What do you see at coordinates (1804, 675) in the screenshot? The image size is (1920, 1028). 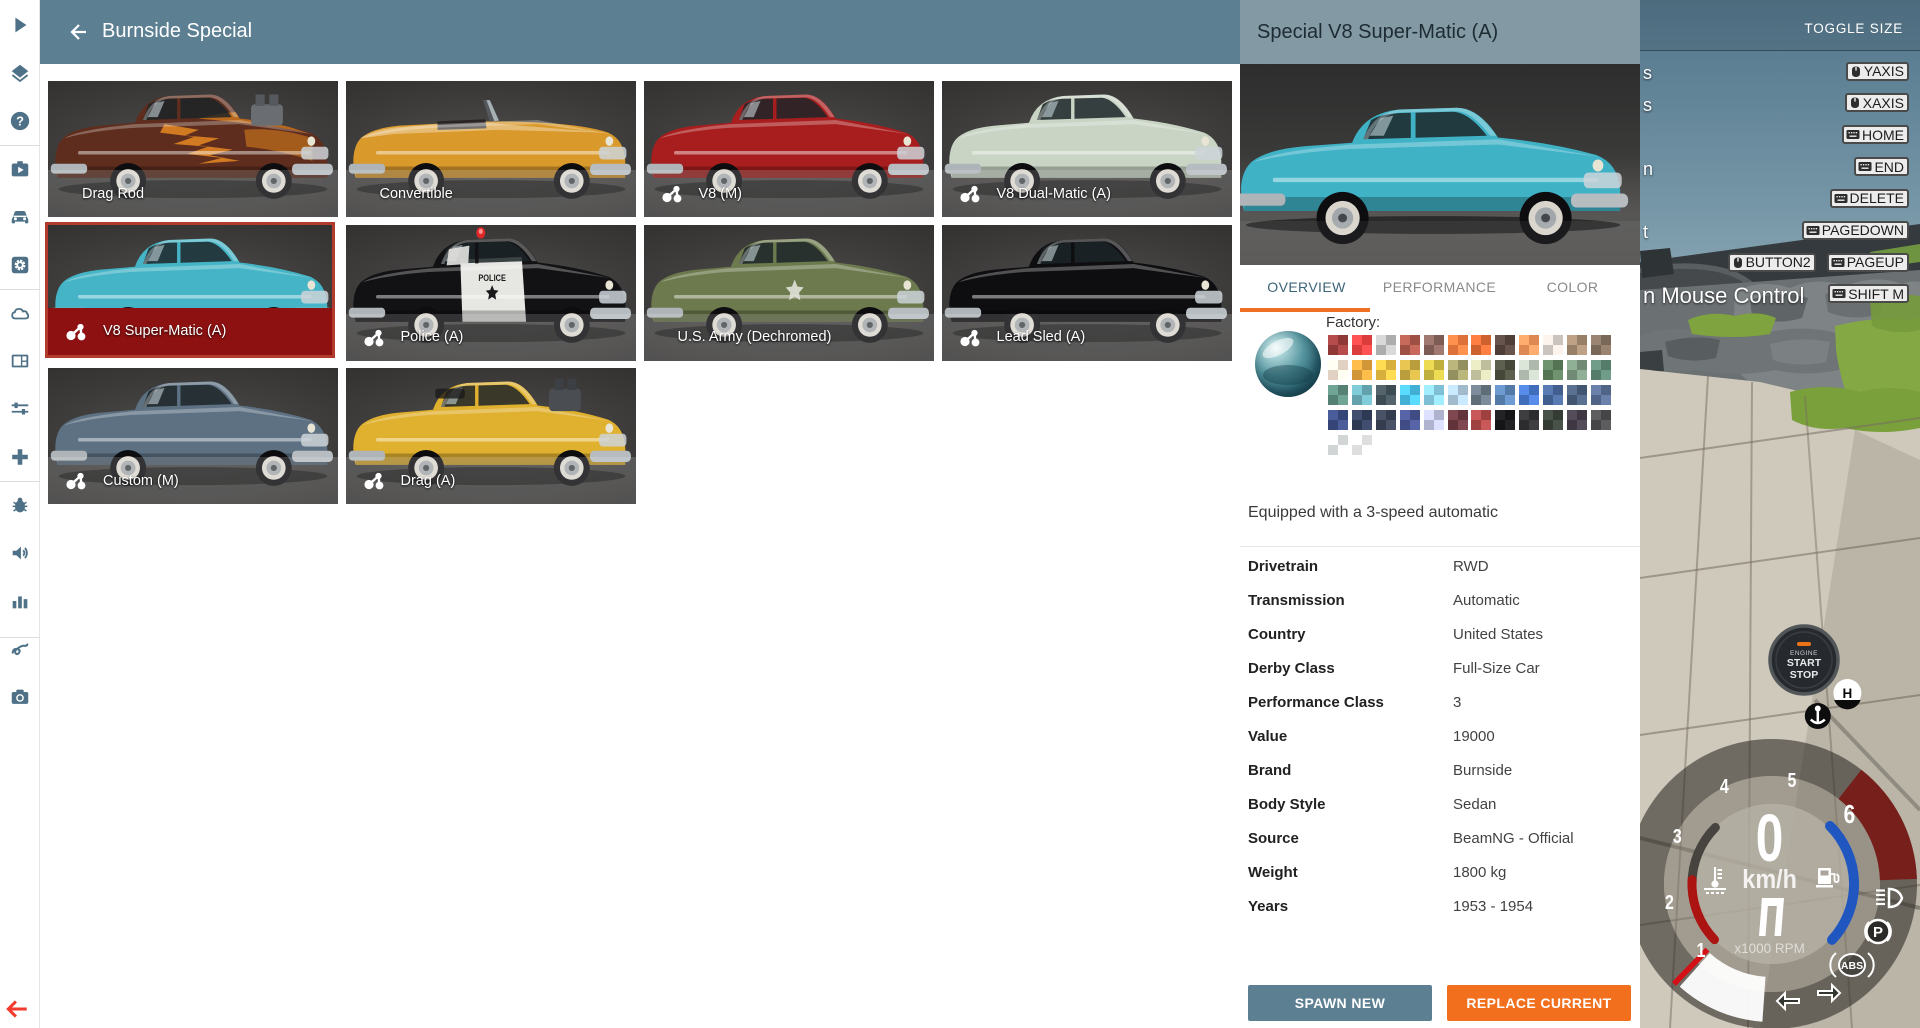 I see `svg-text: STOP` at bounding box center [1804, 675].